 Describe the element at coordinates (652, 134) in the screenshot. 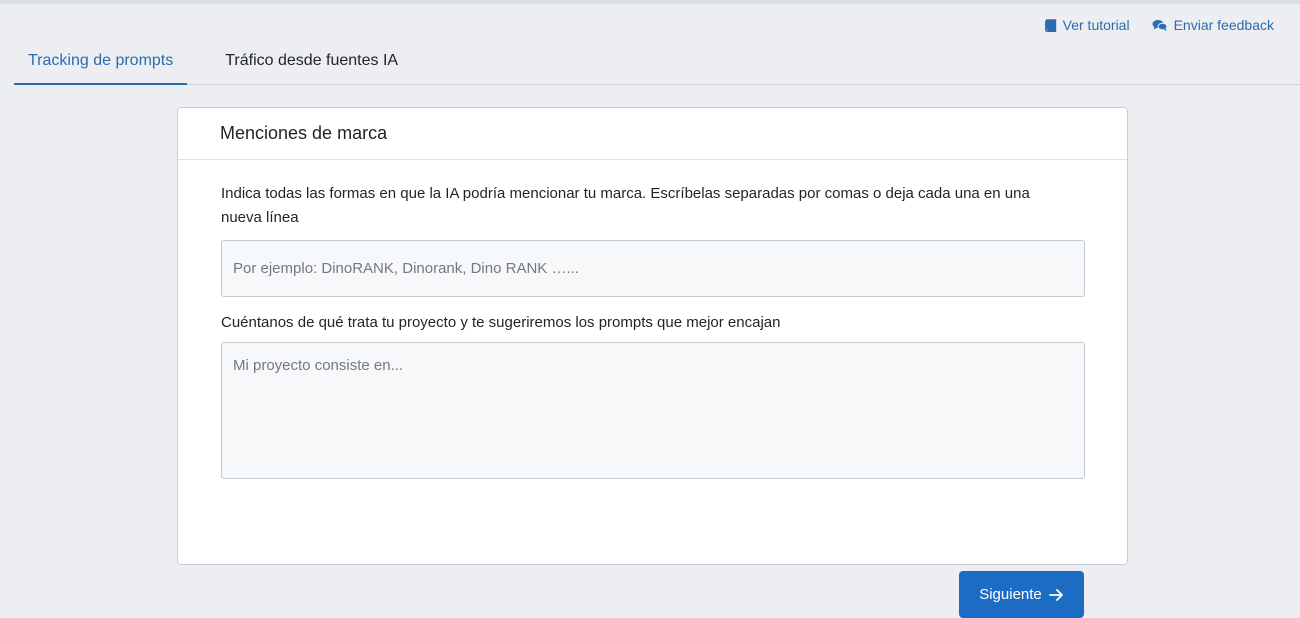

I see `card-header: Menciones de marca` at that location.